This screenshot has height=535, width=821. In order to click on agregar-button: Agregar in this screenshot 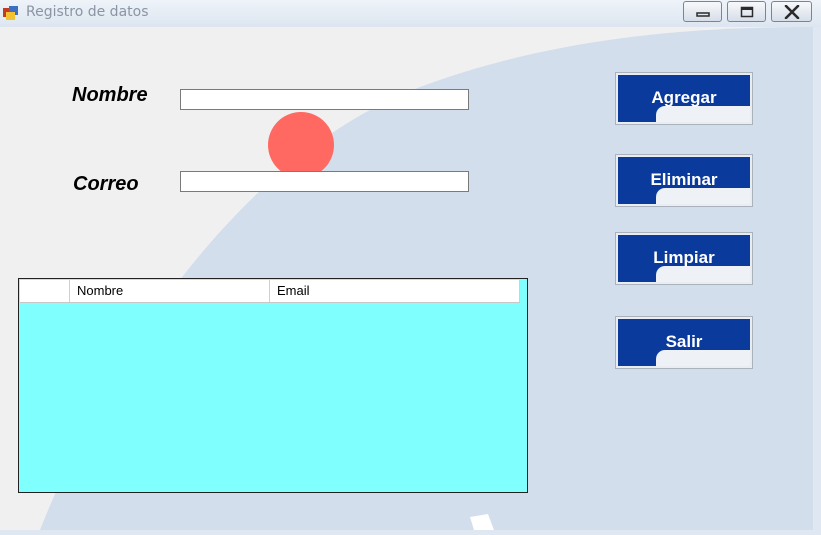, I will do `click(684, 98)`.